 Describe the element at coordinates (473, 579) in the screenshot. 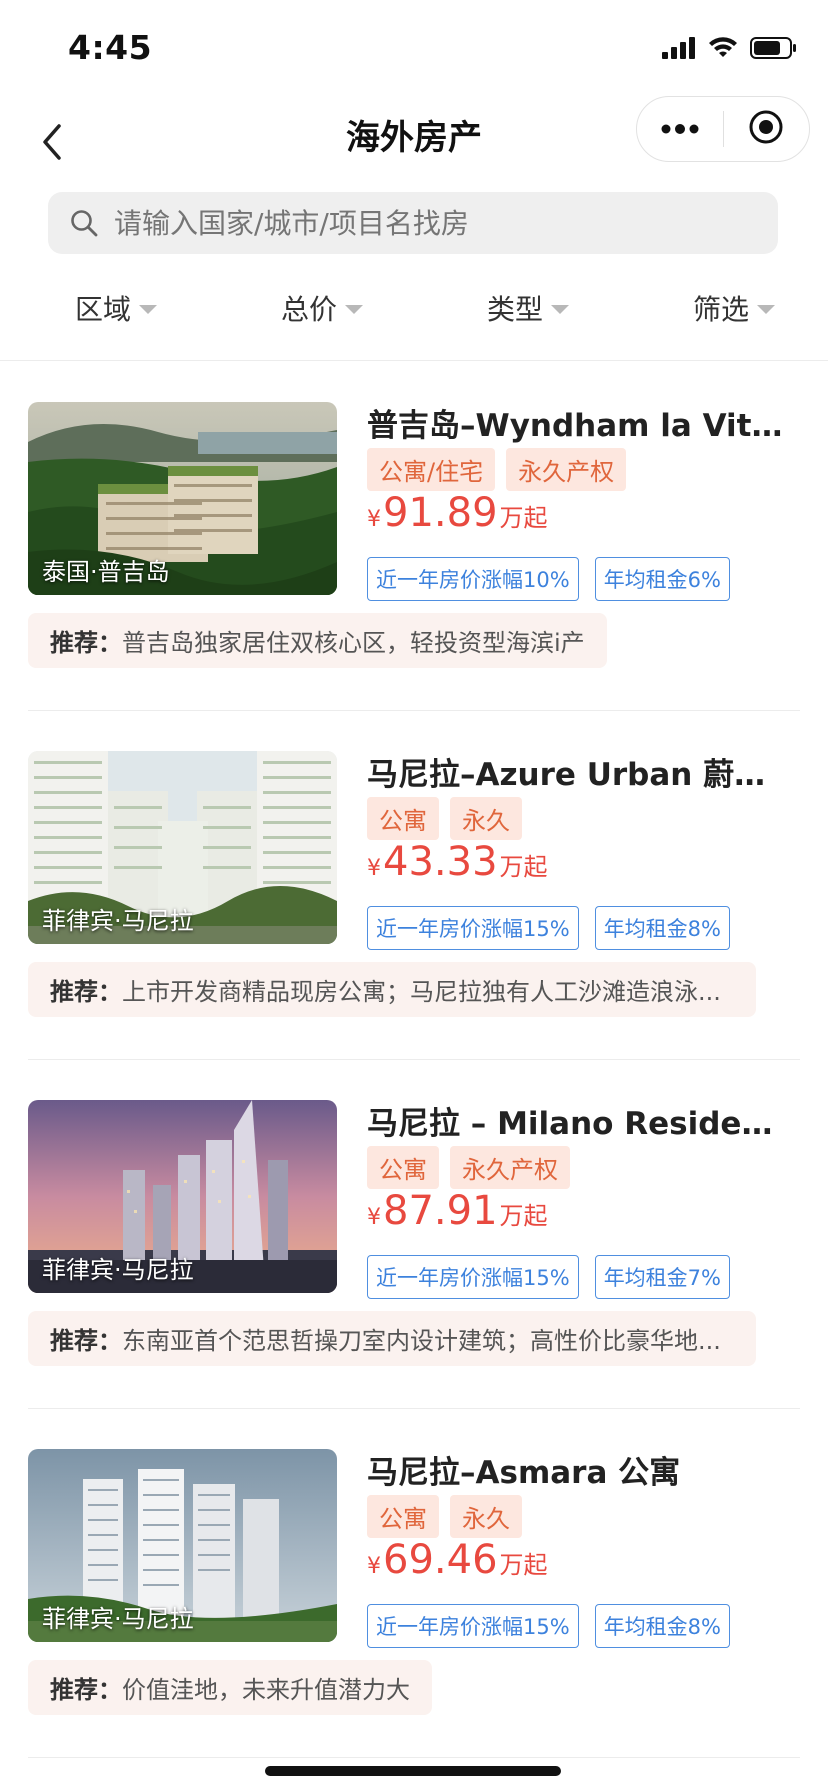

I see `price-growth-badge: 近一年房价涨幅10%` at that location.